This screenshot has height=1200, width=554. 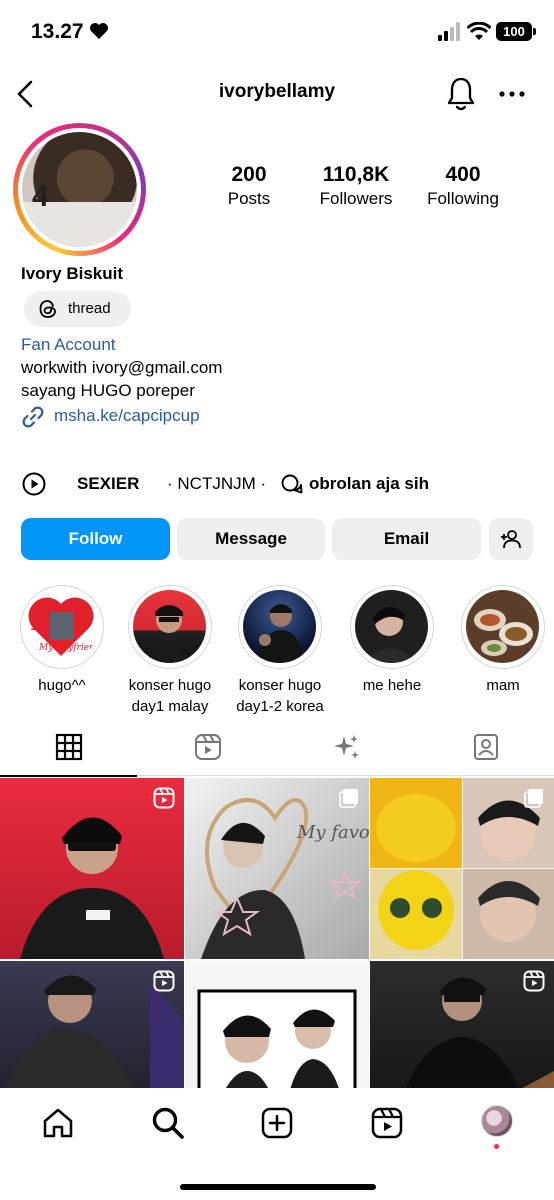 I want to click on grid-icon, so click(x=69, y=747).